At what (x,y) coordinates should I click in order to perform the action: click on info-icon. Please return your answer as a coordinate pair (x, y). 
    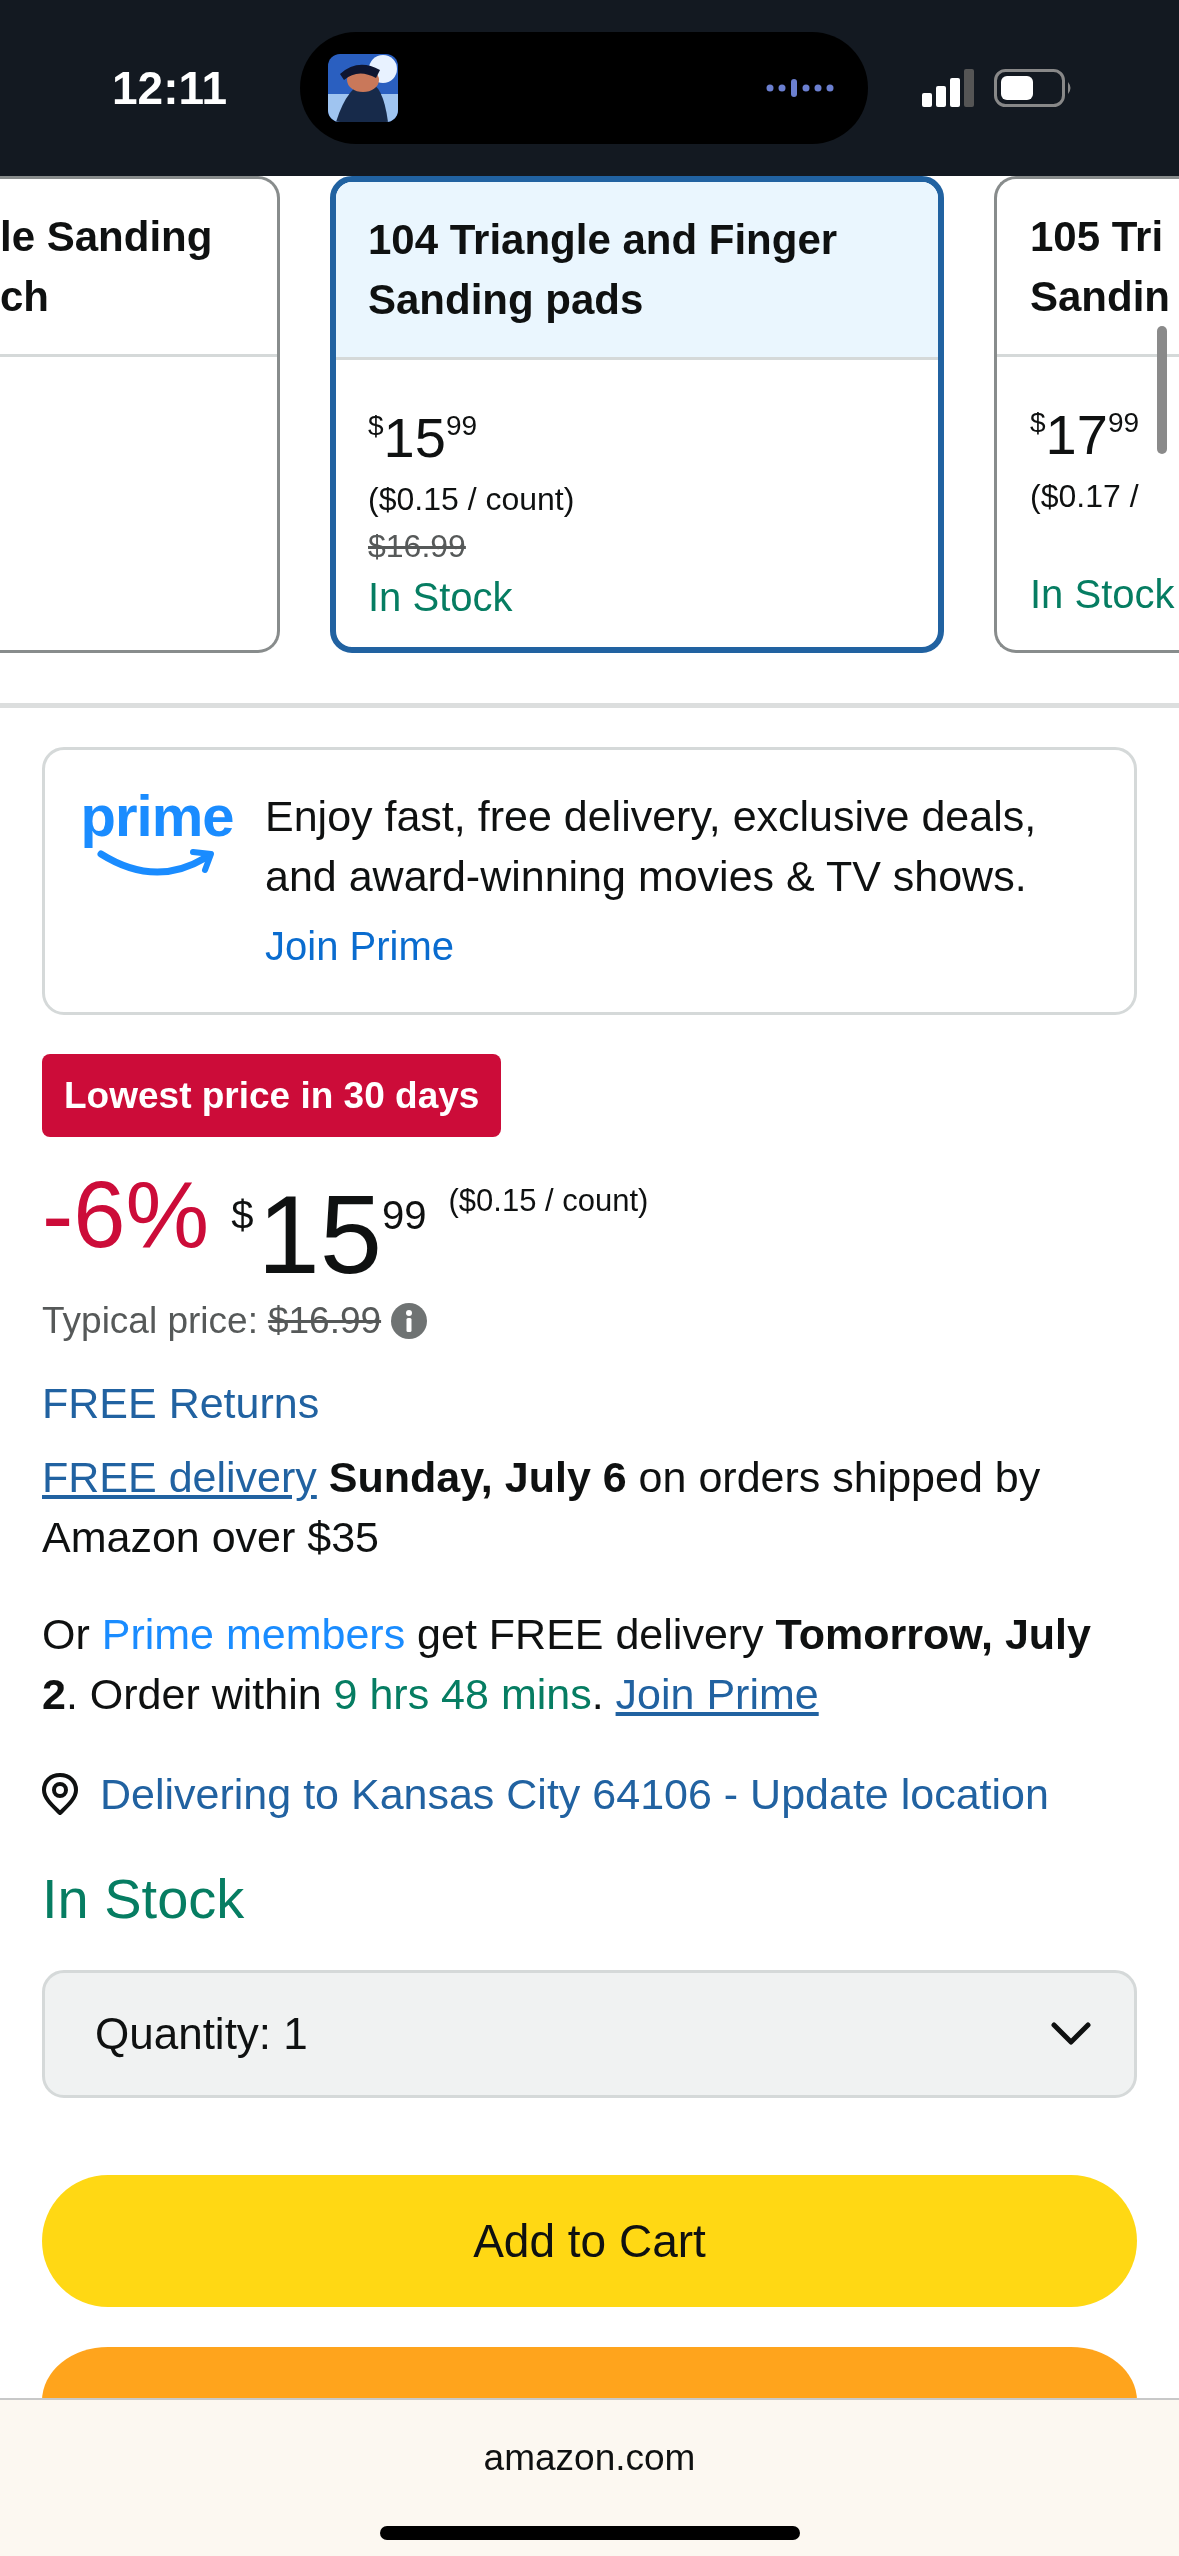
    Looking at the image, I should click on (409, 1321).